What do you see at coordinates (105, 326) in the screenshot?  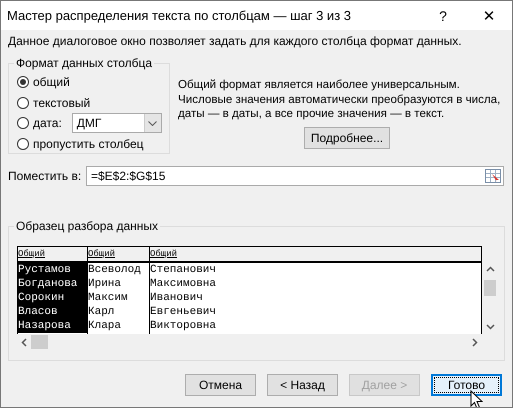 I see `preview-cell: Клара` at bounding box center [105, 326].